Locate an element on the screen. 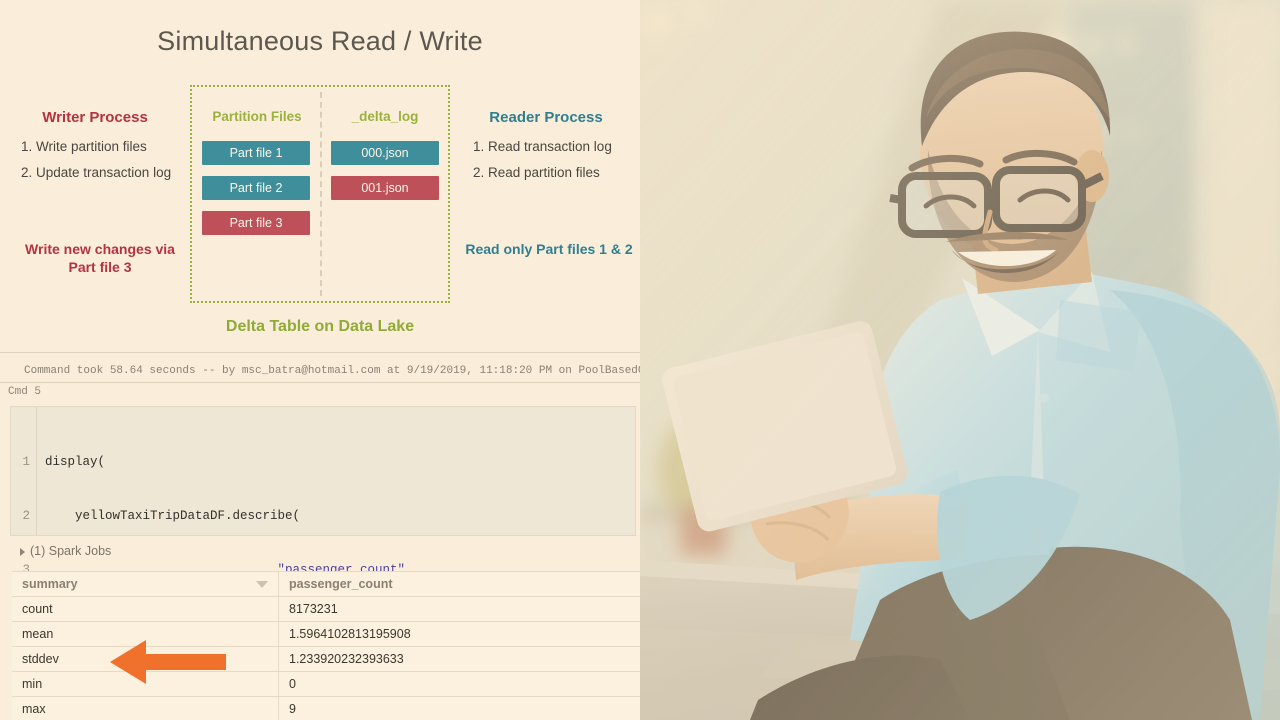 This screenshot has height=720, width=1280. column-header-passenger-count: passenger_count is located at coordinates (459, 584).